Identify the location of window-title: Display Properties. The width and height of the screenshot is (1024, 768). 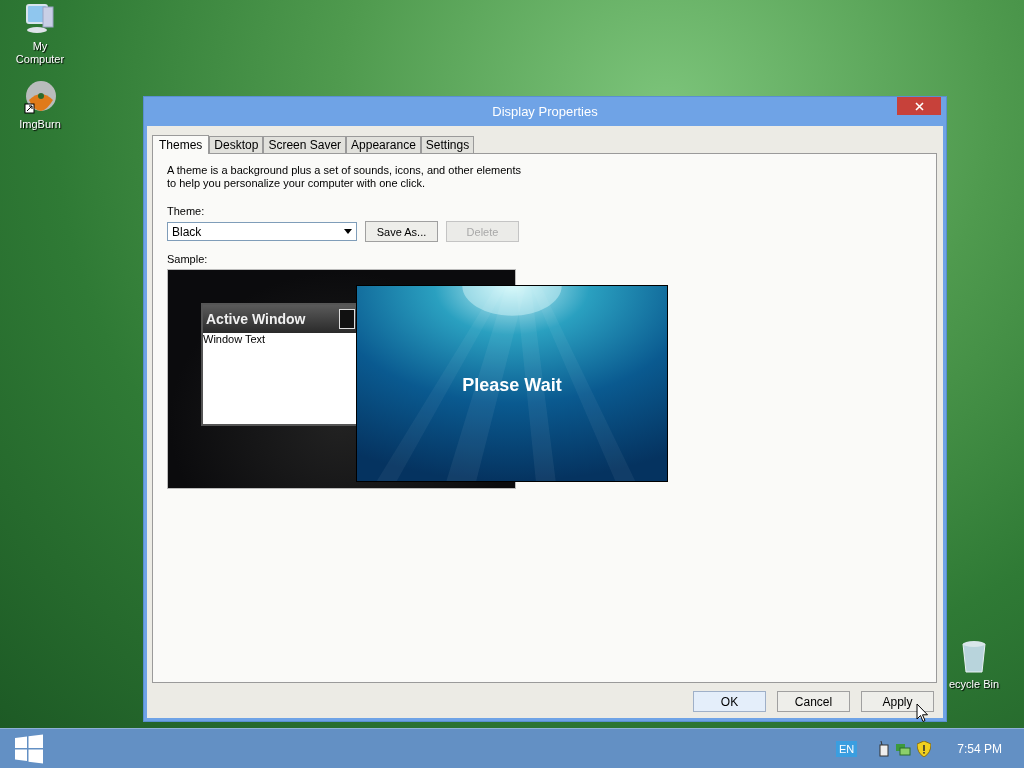
(545, 111).